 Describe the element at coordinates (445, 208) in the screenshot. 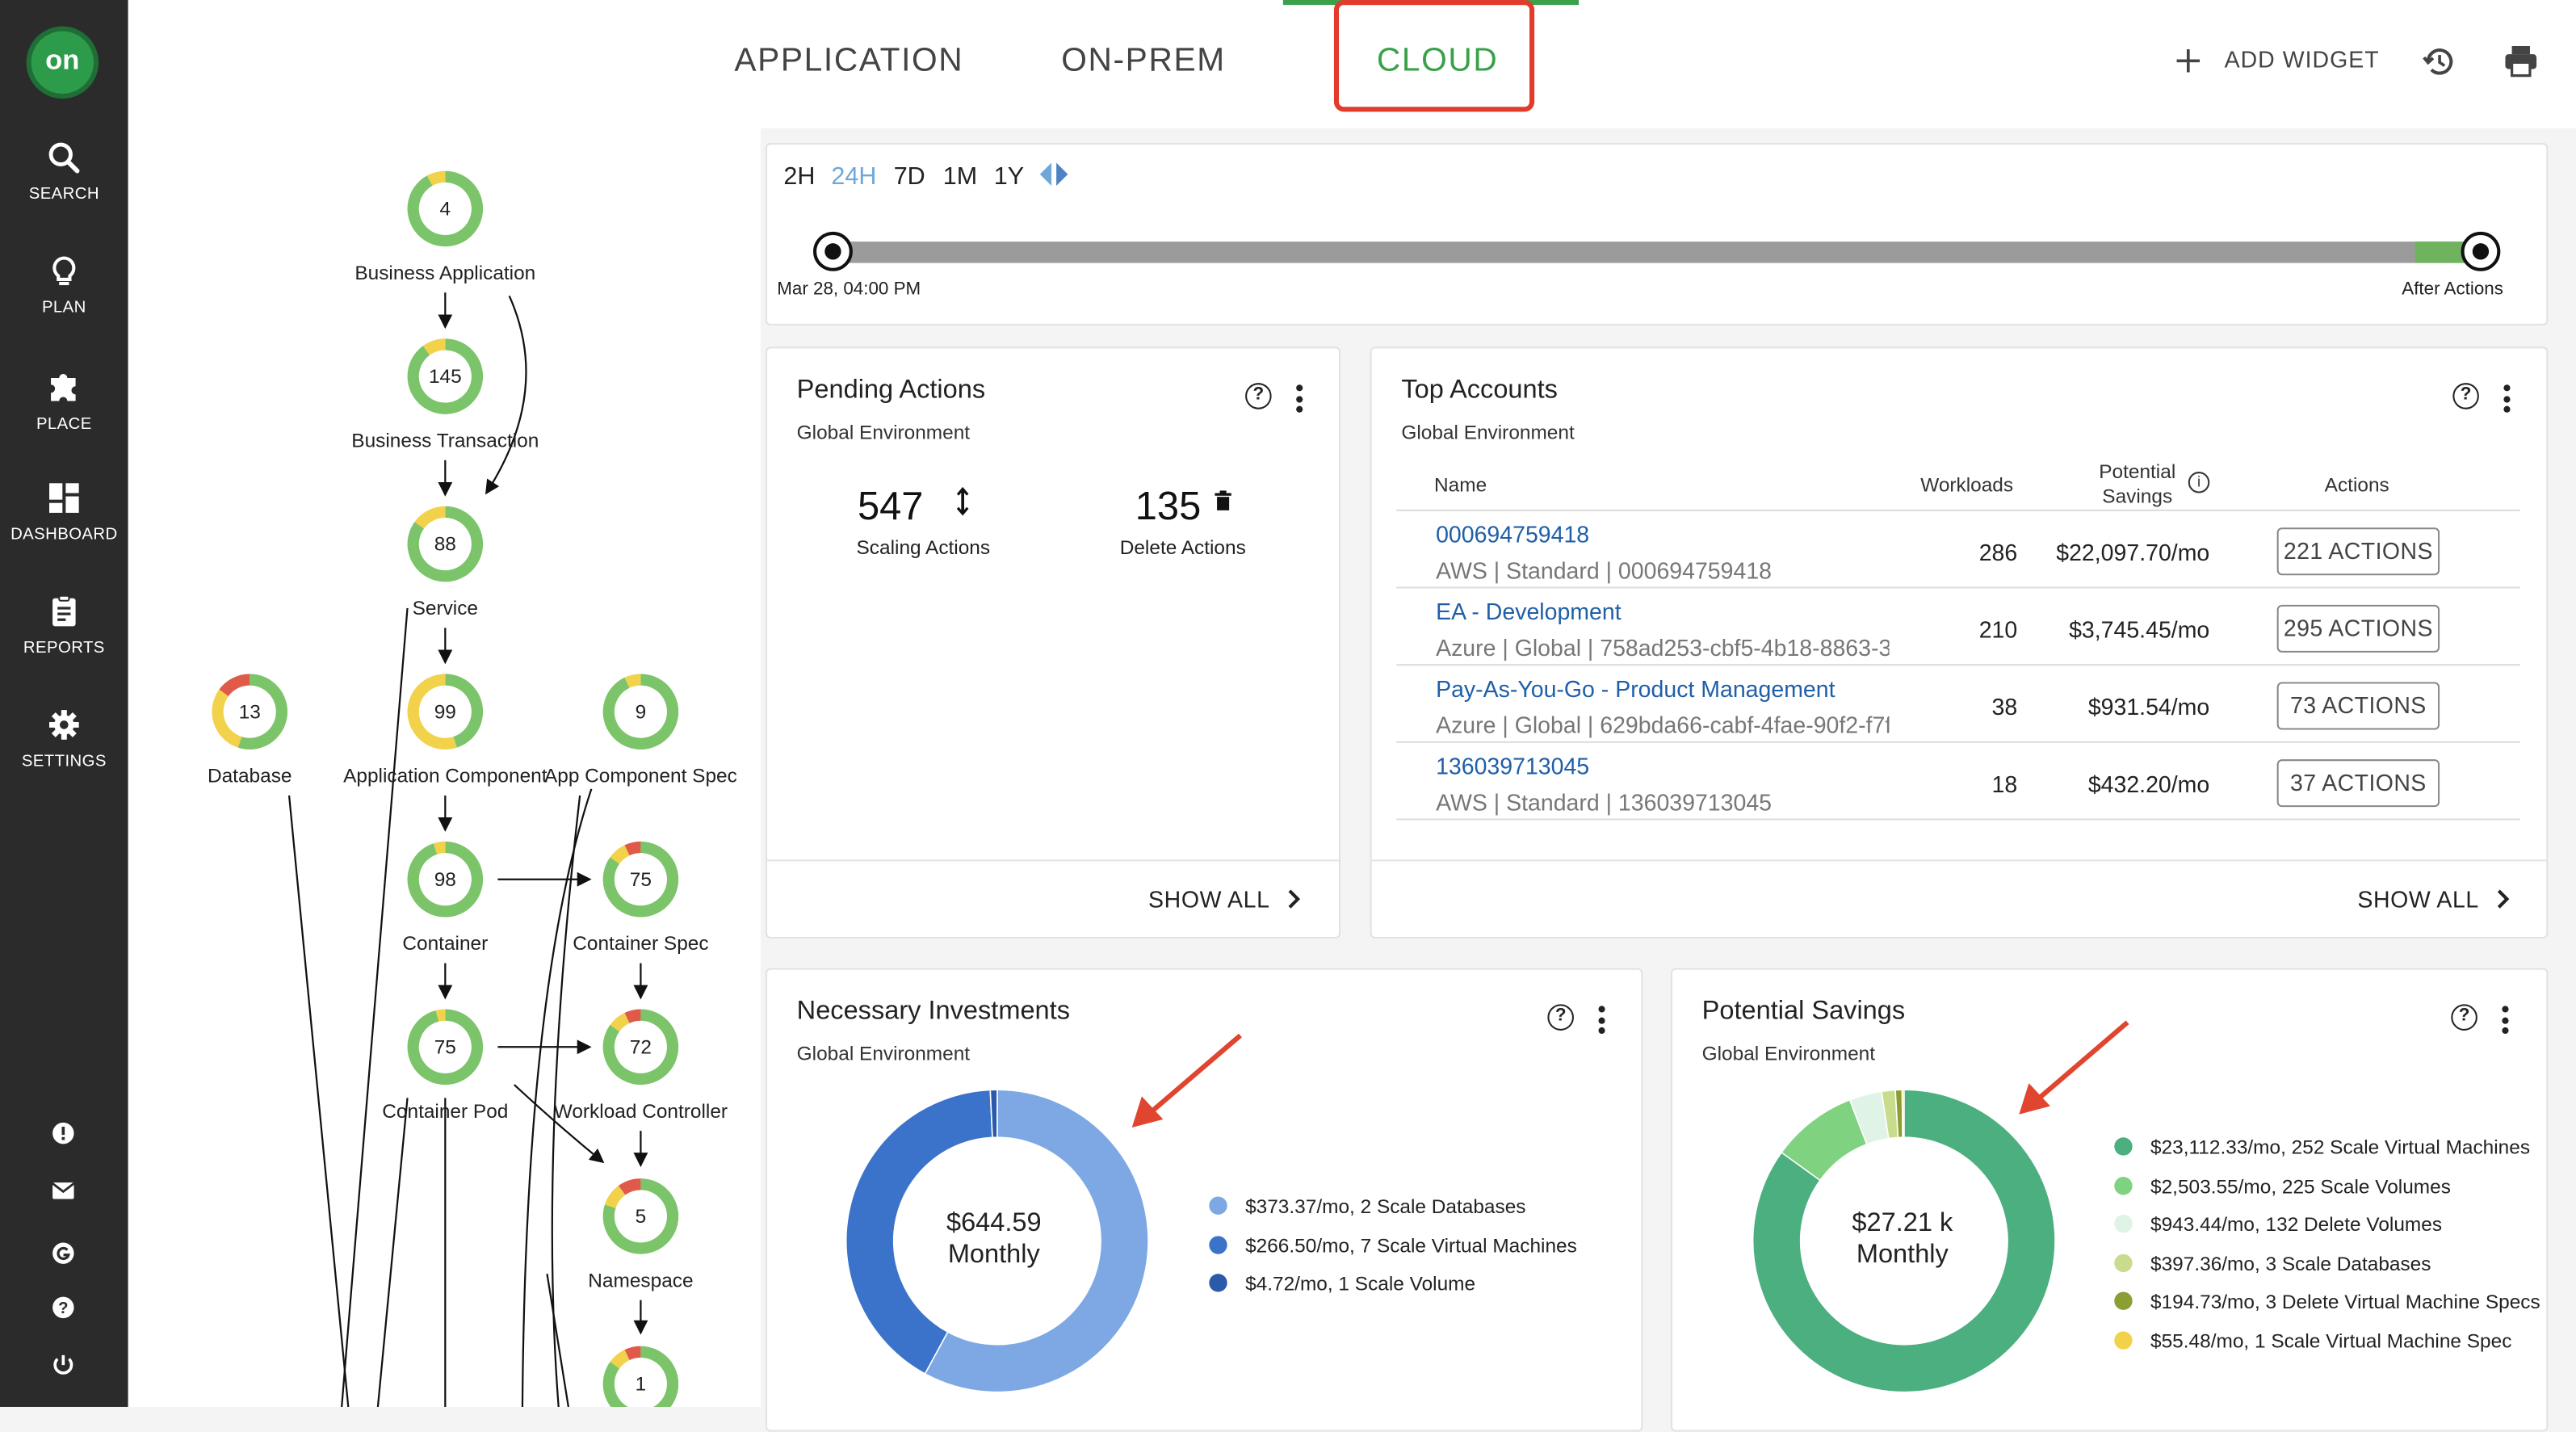

I see `topology-node-count: 4` at that location.